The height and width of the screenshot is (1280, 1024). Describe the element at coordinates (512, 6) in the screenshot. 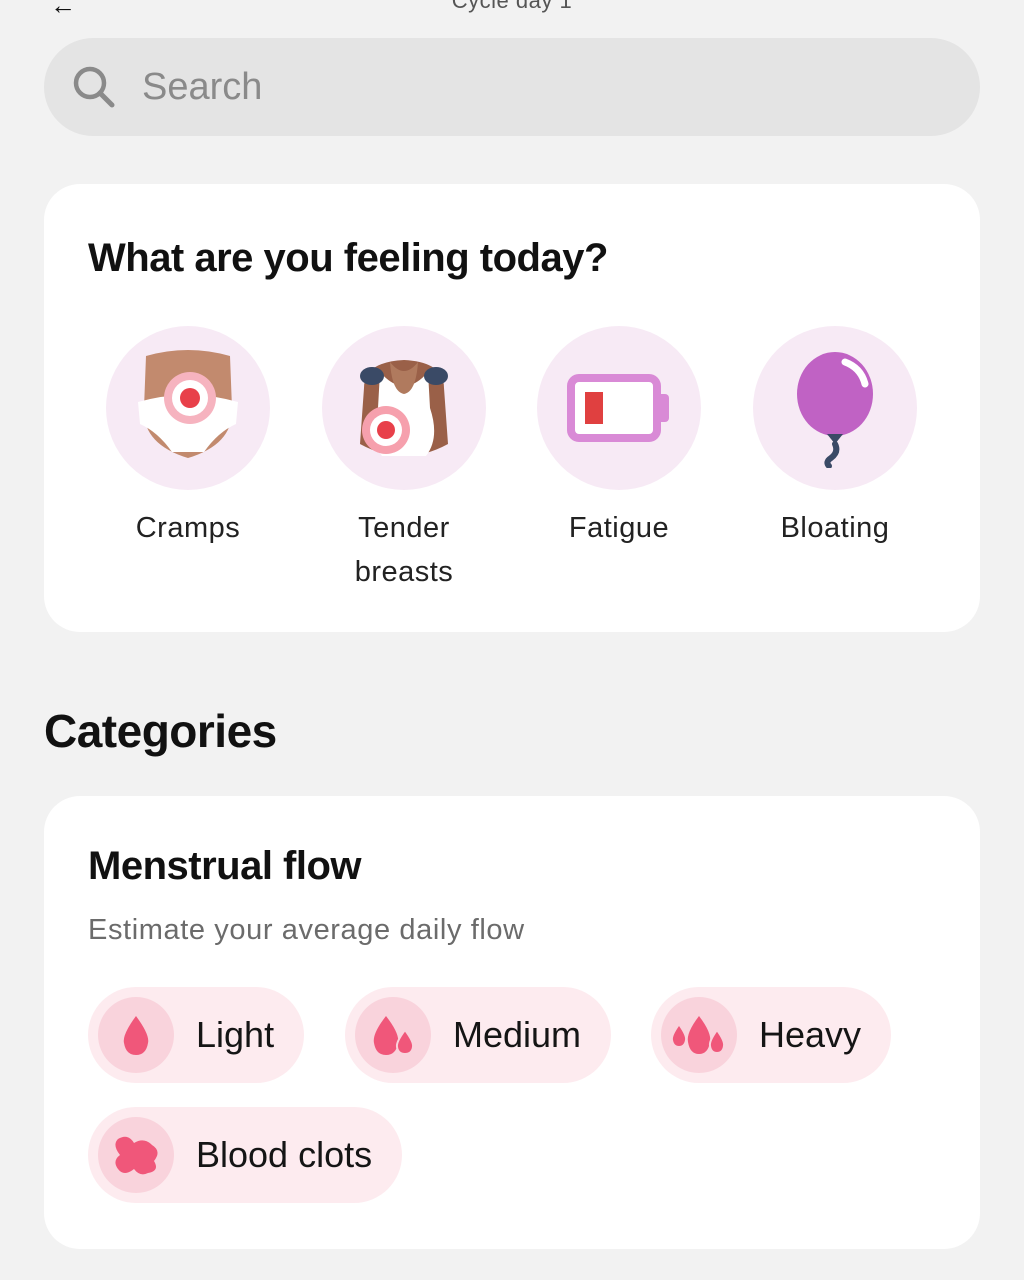

I see `cycle-day-label: Cycle day 1` at that location.